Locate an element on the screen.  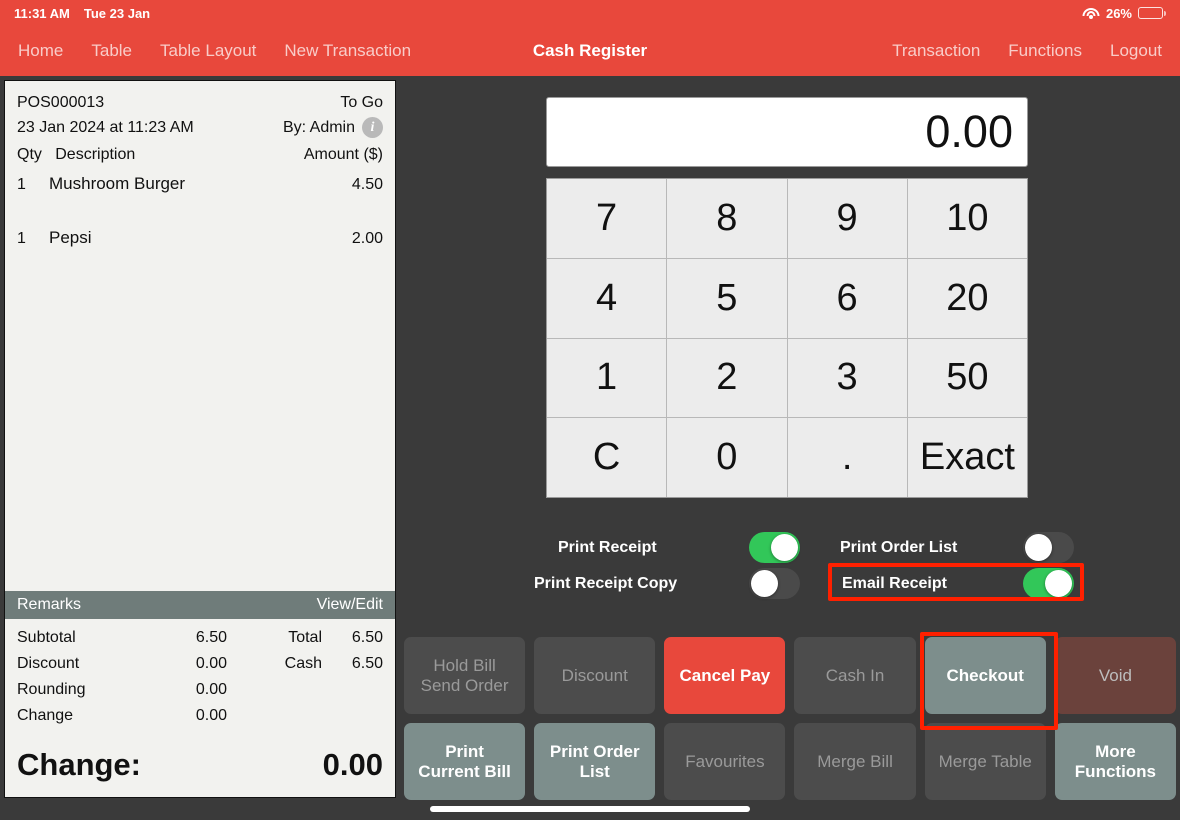
status-bar-right: 26% is located at coordinates (1124, 13).